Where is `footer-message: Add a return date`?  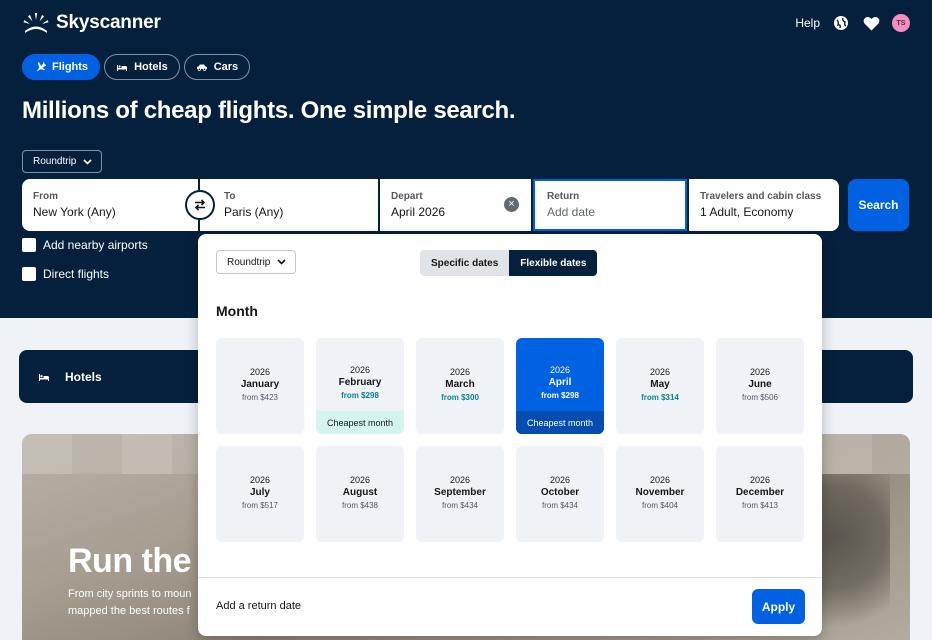 footer-message: Add a return date is located at coordinates (259, 606).